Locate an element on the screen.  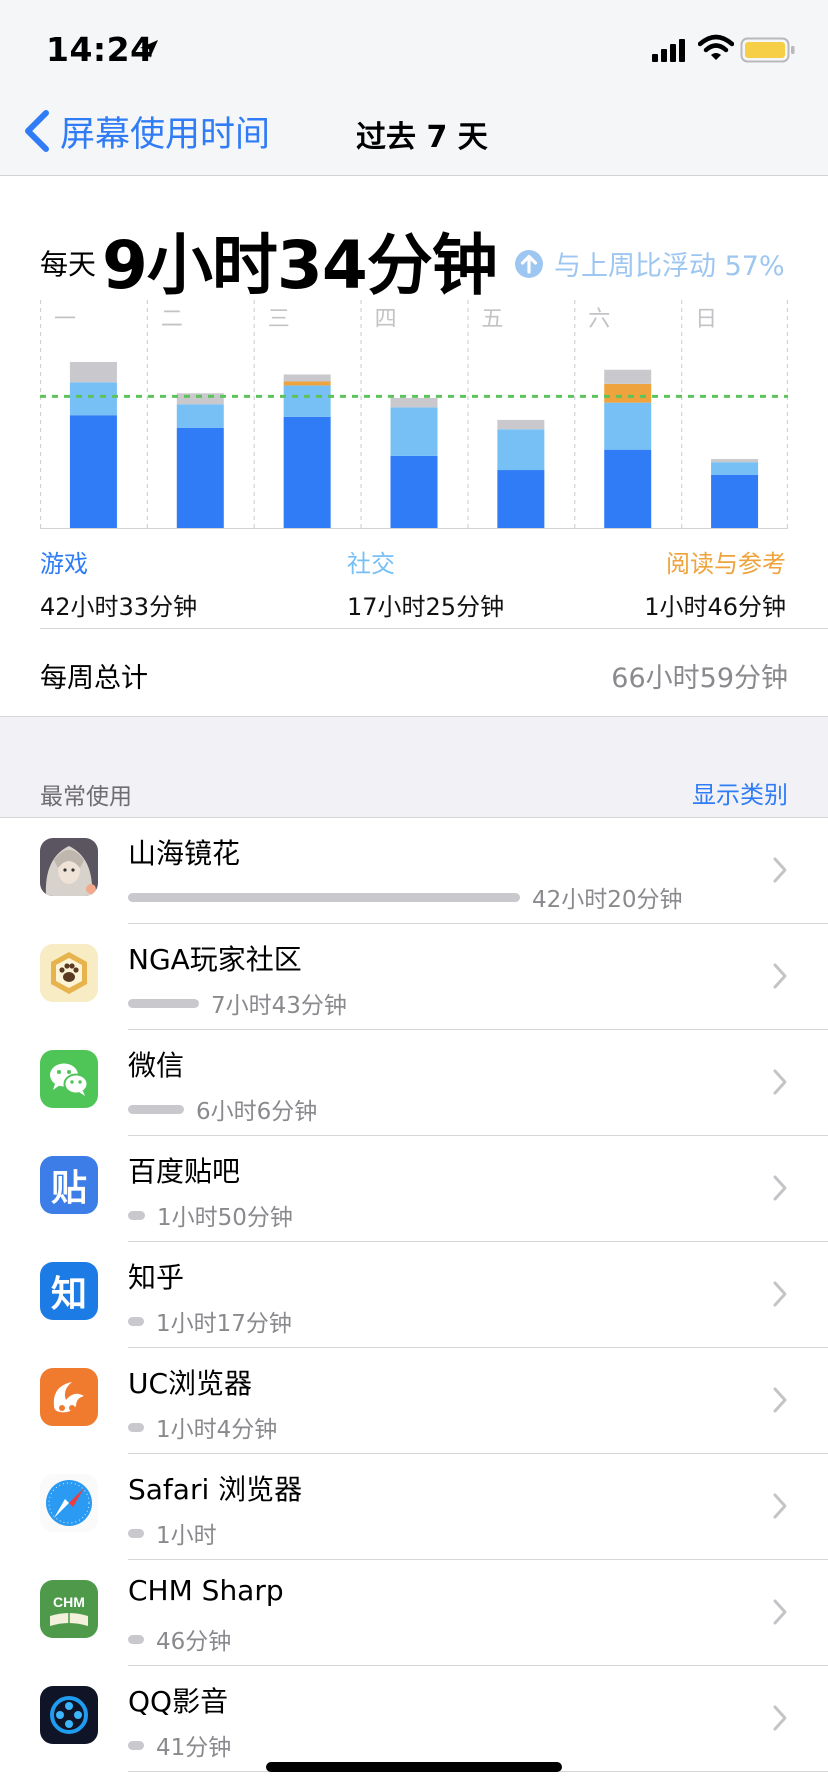
day-label: 日 is located at coordinates (706, 319).